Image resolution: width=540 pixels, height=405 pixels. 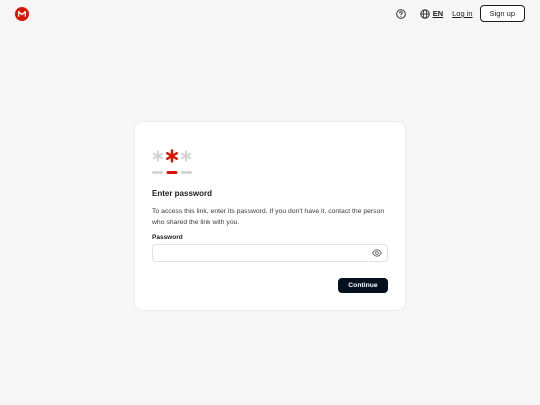 What do you see at coordinates (259, 253) in the screenshot?
I see `password-input` at bounding box center [259, 253].